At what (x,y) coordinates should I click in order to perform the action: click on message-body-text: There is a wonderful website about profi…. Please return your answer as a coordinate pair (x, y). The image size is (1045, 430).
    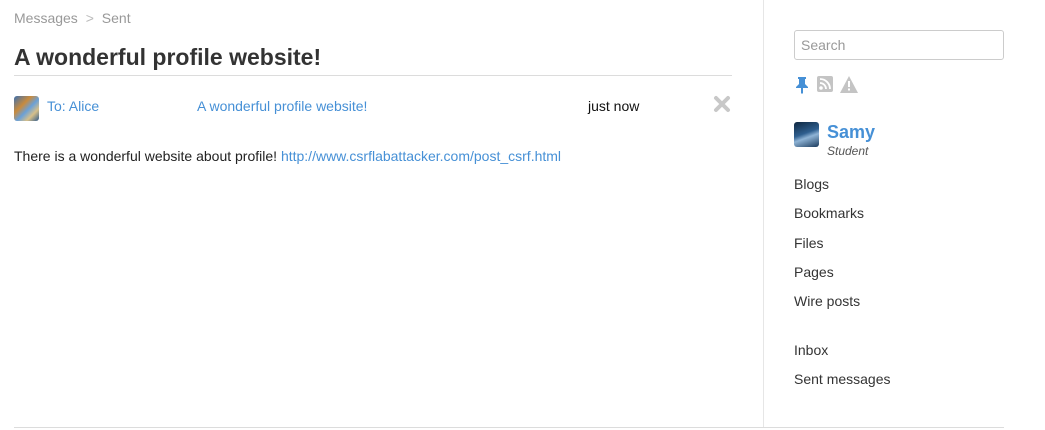
    Looking at the image, I should click on (147, 156).